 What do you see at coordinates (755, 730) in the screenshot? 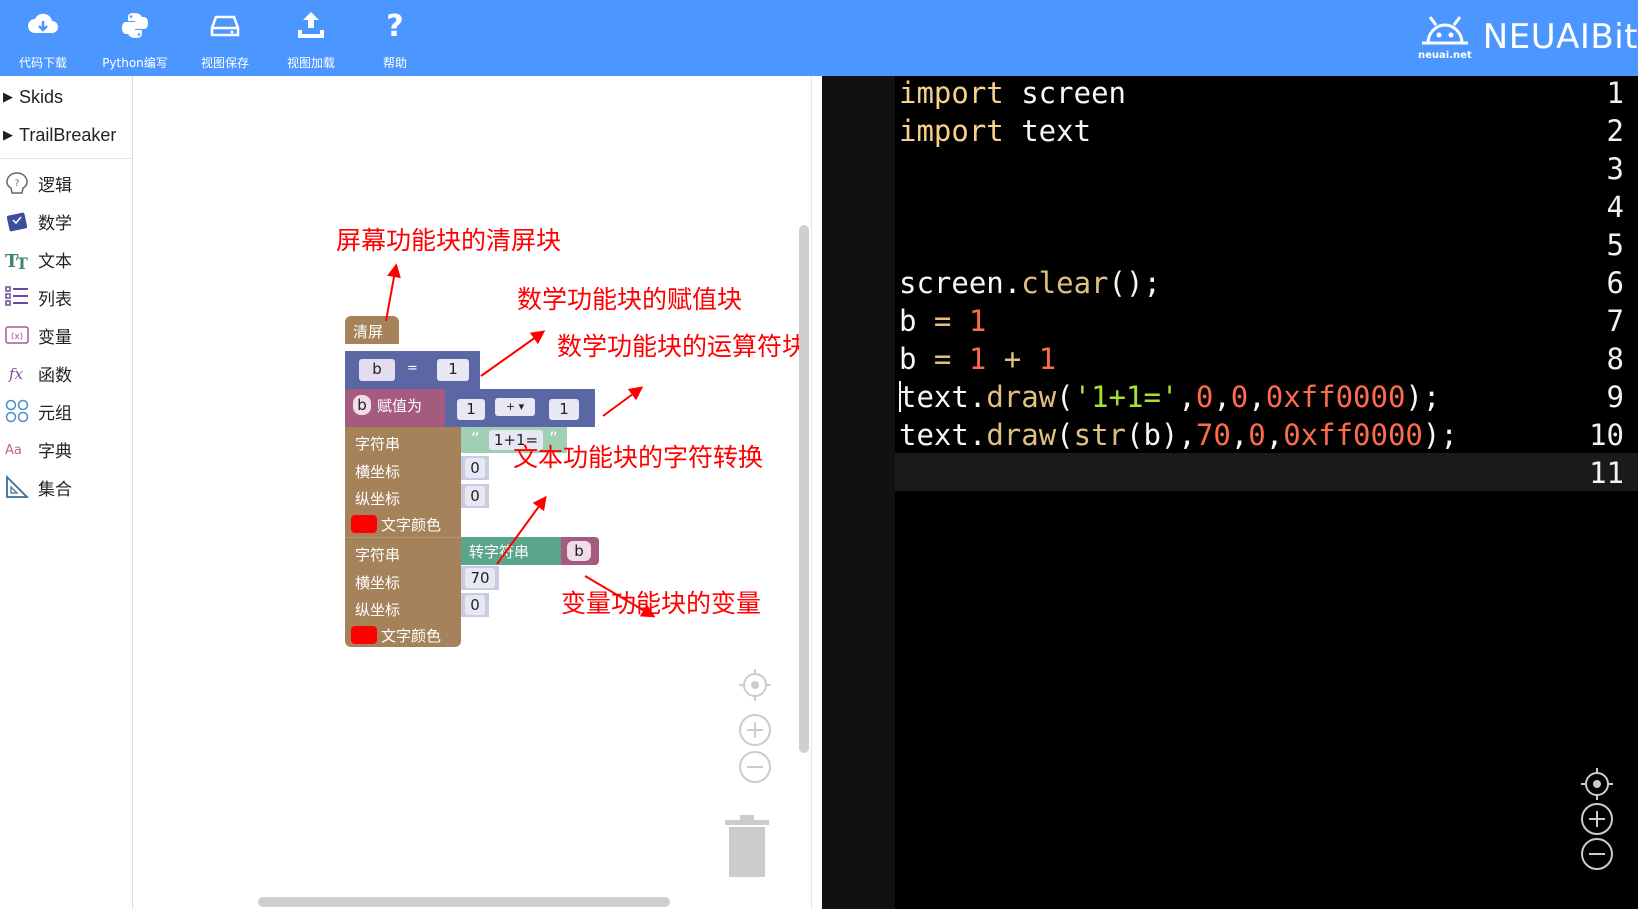
I see `zoom-in-icon` at bounding box center [755, 730].